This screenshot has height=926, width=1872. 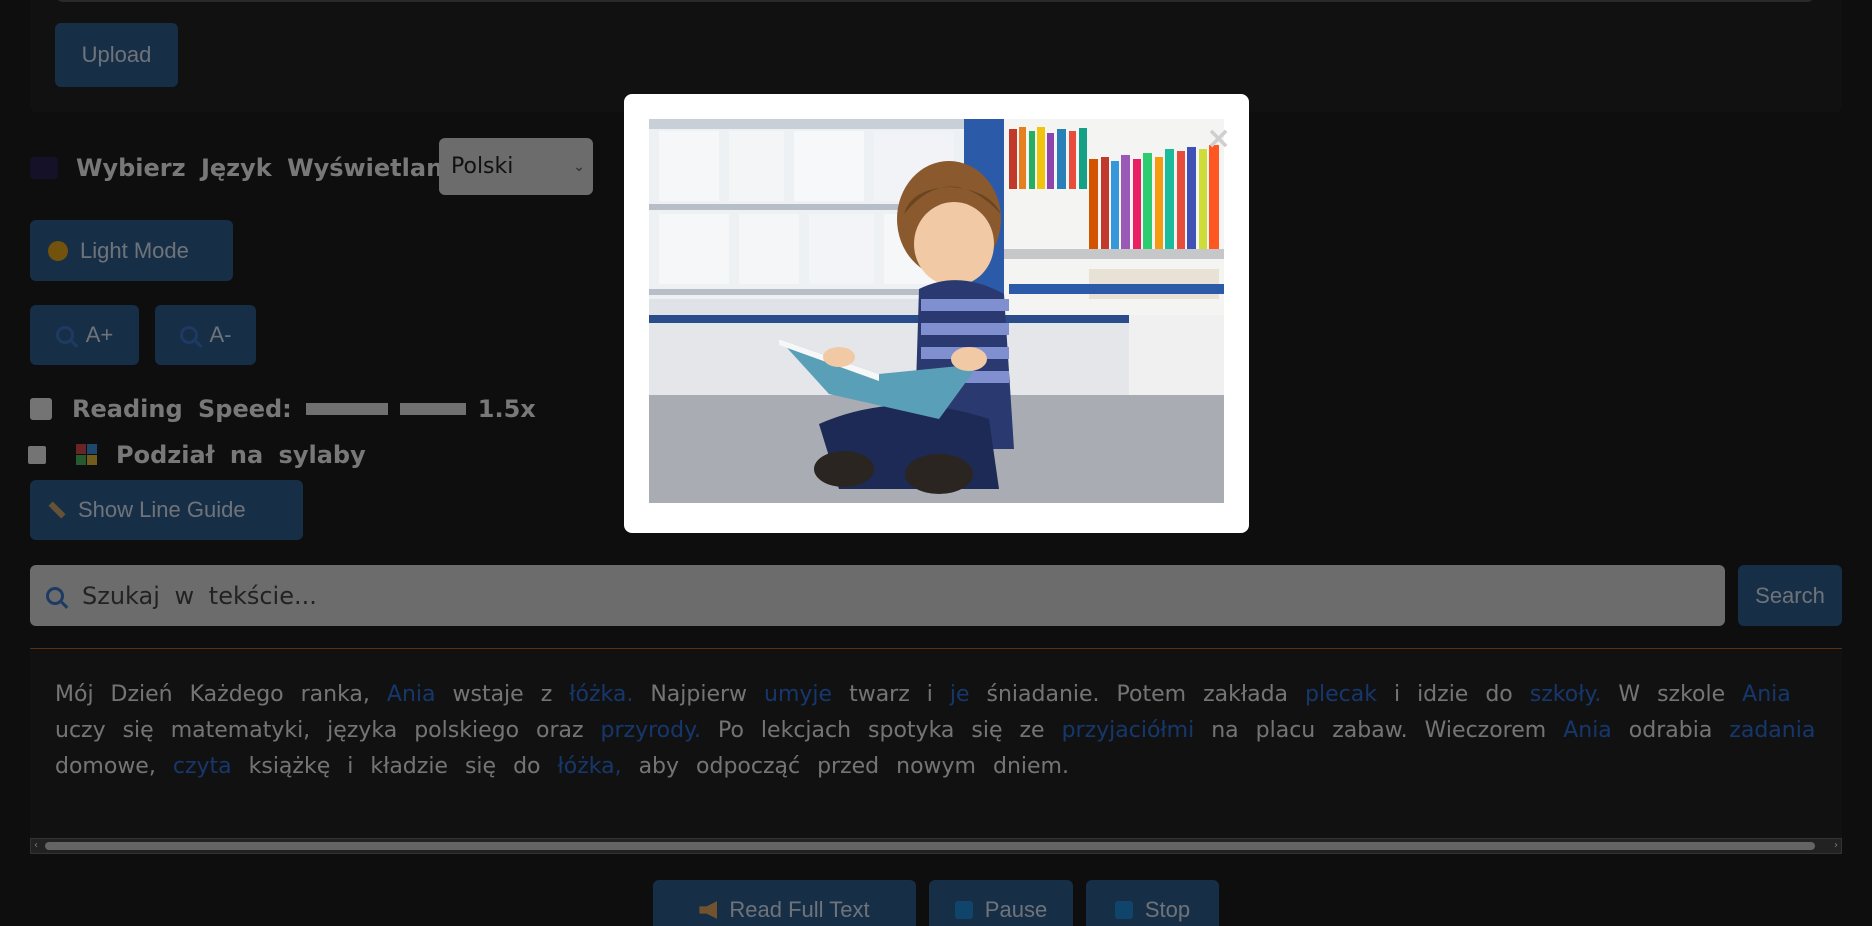 I want to click on close-icon: ×, so click(x=1218, y=139).